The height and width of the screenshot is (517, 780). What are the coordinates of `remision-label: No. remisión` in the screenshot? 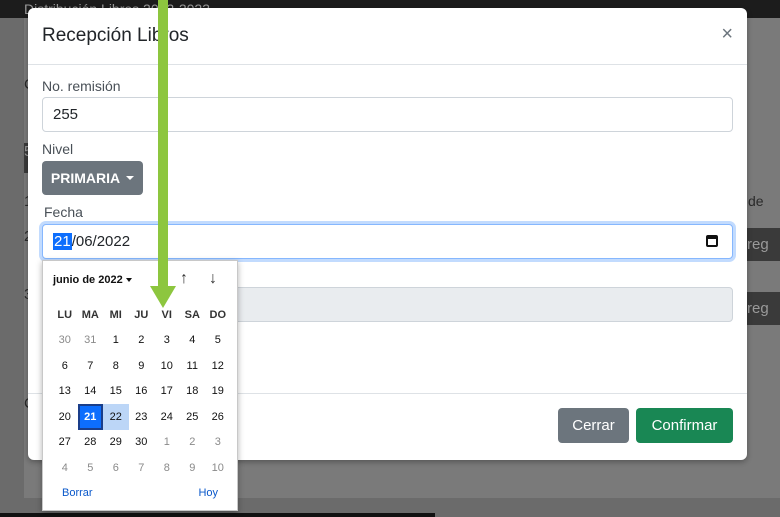 It's located at (81, 86).